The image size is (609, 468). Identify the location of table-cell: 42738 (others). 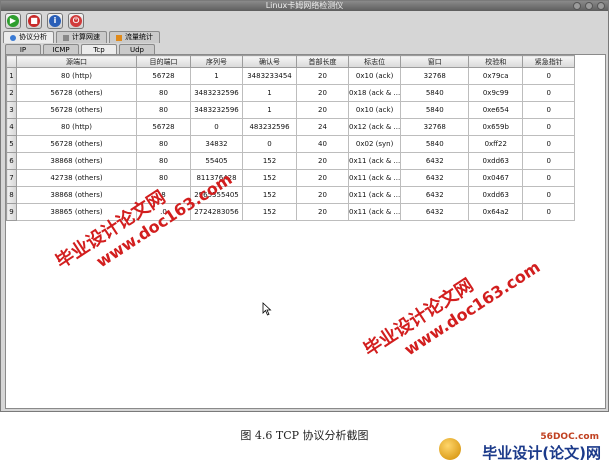
(76, 178).